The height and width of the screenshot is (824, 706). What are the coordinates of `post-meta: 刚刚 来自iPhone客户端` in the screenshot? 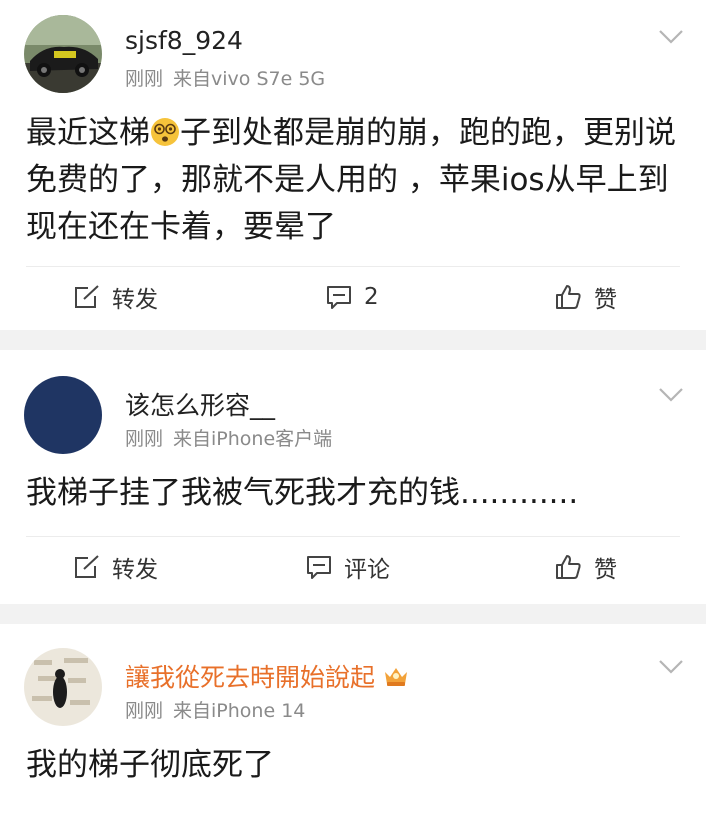 It's located at (233, 437).